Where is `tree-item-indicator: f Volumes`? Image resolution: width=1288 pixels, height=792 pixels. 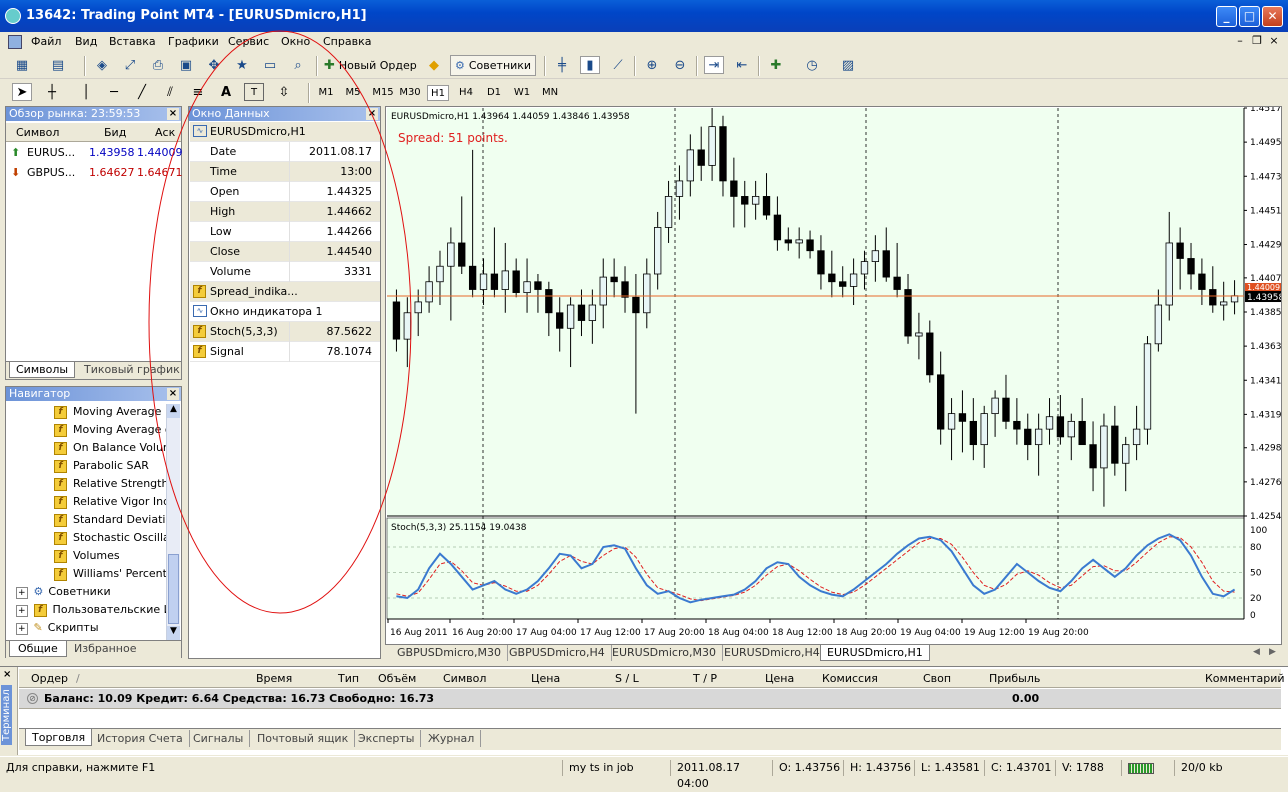 tree-item-indicator: f Volumes is located at coordinates (87, 556).